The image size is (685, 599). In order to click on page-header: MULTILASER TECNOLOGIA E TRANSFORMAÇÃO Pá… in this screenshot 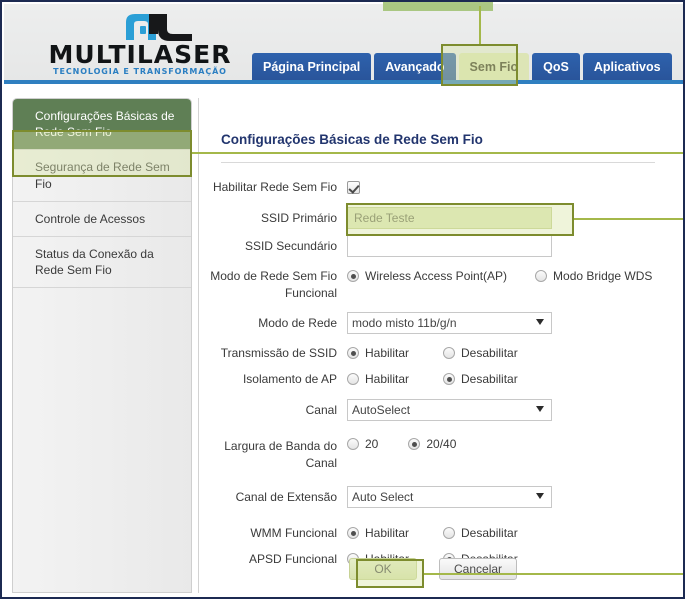, I will do `click(343, 42)`.